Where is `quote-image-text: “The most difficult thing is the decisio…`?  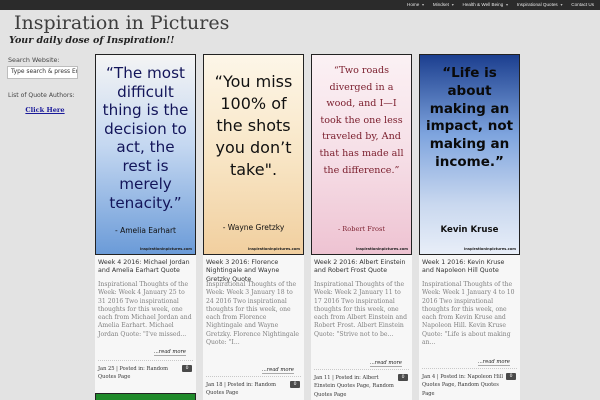 quote-image-text: “The most difficult thing is the decisio… is located at coordinates (145, 138).